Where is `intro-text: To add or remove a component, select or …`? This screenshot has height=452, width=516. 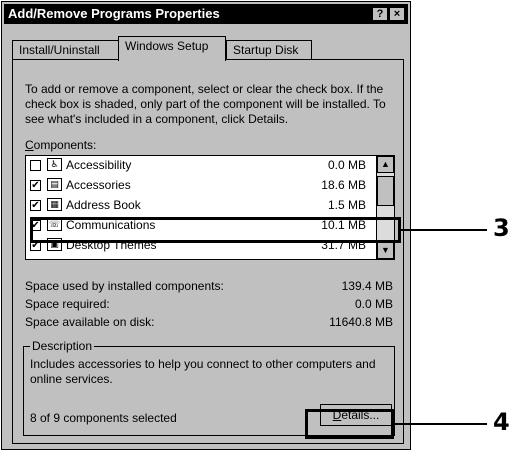
intro-text: To add or remove a component, select or … is located at coordinates (205, 104).